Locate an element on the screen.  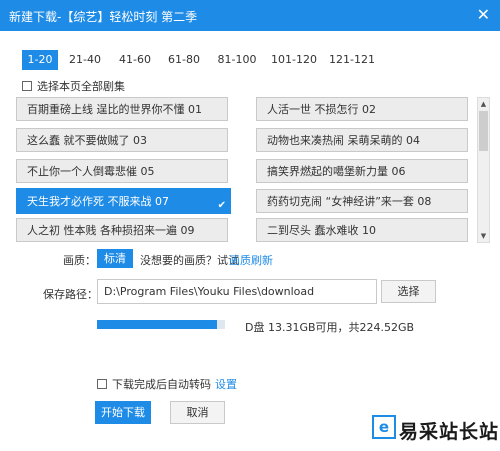
episode-item-05: 不止你一个人倒霉悲催 05 is located at coordinates (122, 171).